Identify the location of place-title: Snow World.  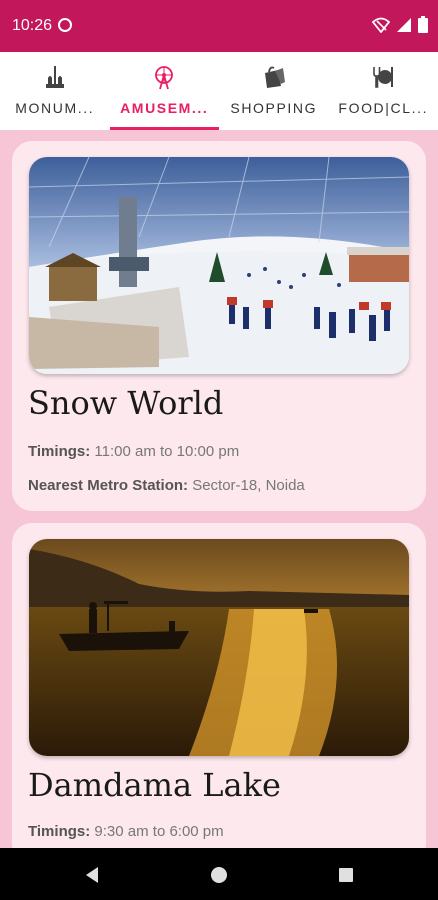
(126, 403).